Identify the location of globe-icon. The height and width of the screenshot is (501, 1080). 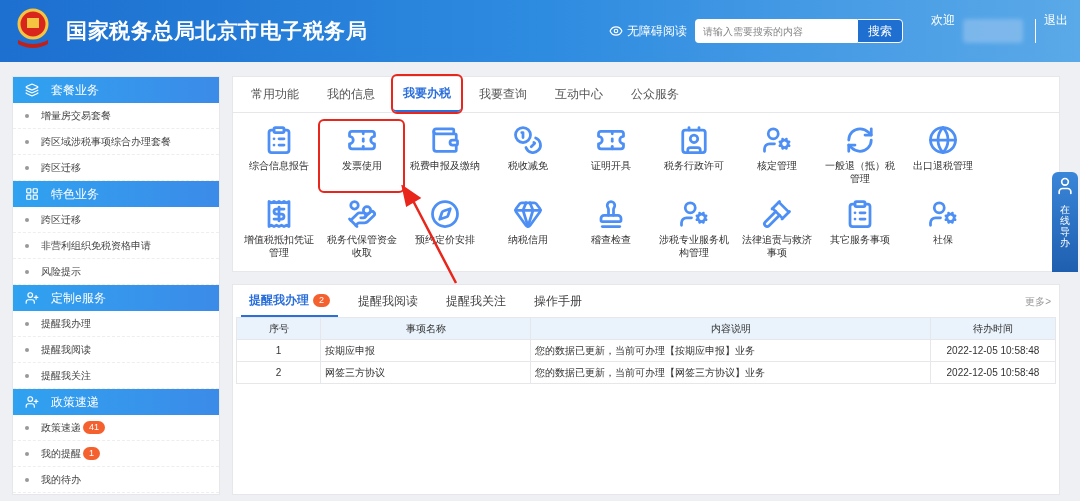
(942, 140).